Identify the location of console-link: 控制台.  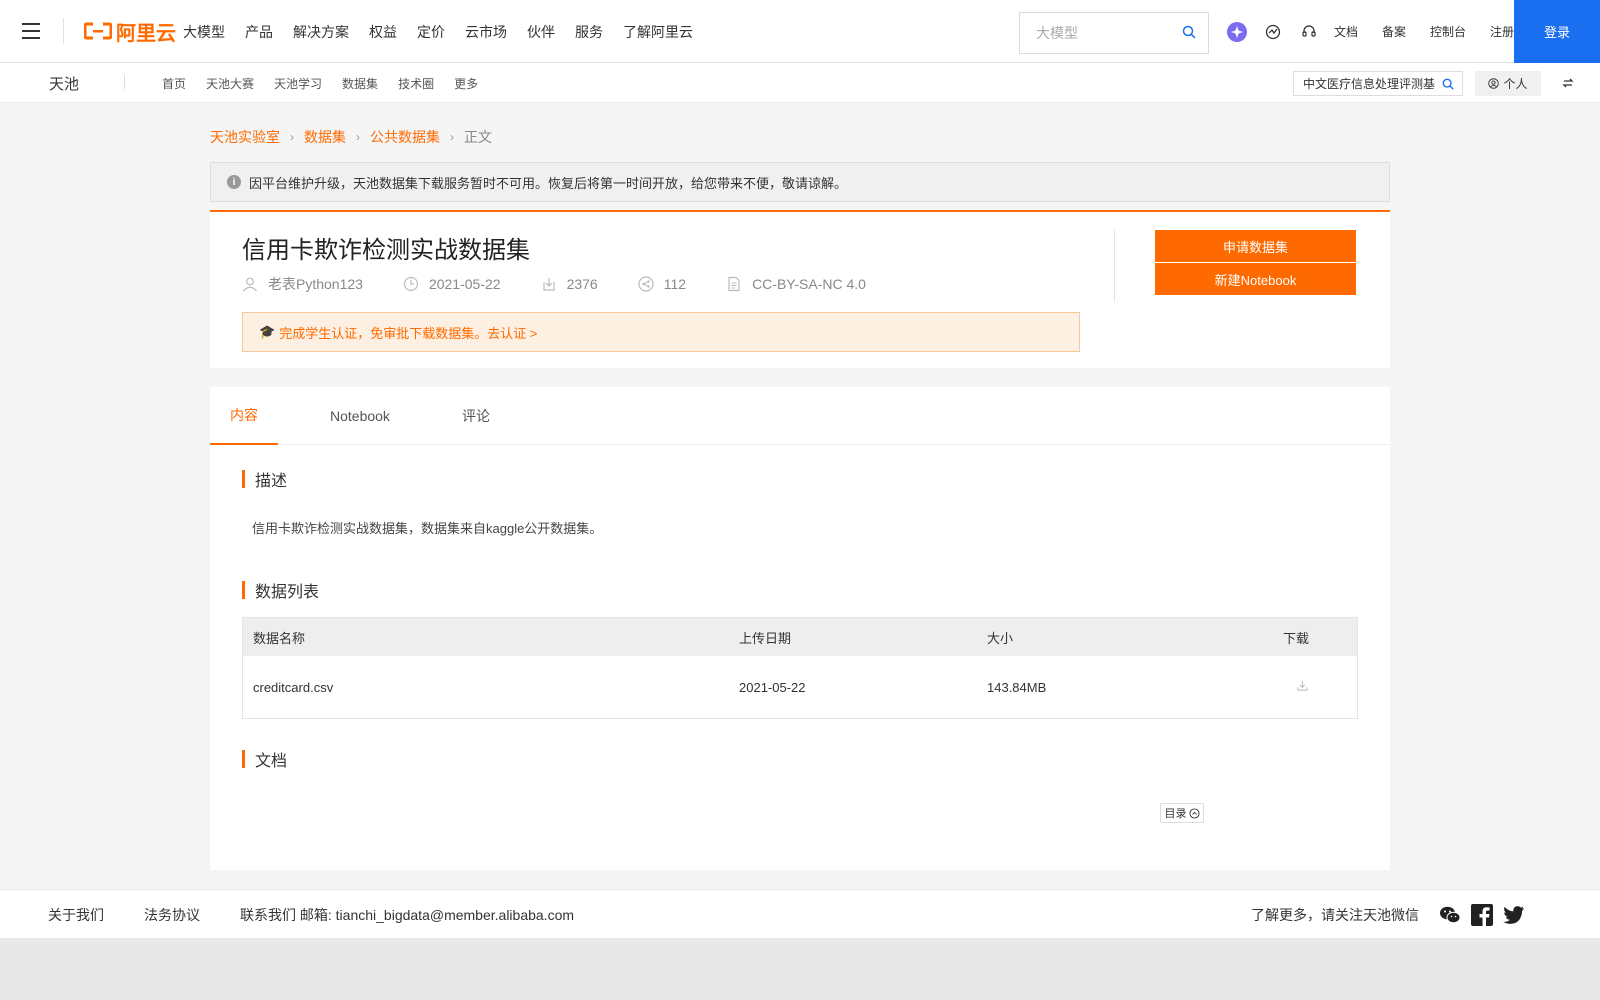
(1448, 31).